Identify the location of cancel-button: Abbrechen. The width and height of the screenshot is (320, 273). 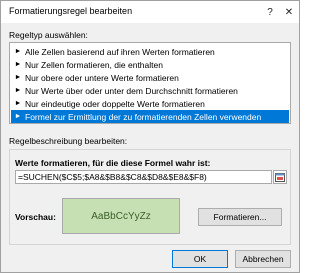
(263, 259).